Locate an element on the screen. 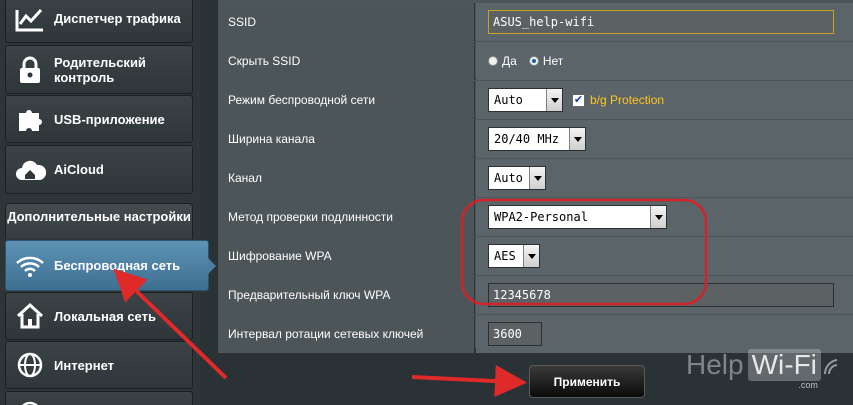 The height and width of the screenshot is (405, 853). channel-width-value: 20/40 MHz is located at coordinates (529, 139).